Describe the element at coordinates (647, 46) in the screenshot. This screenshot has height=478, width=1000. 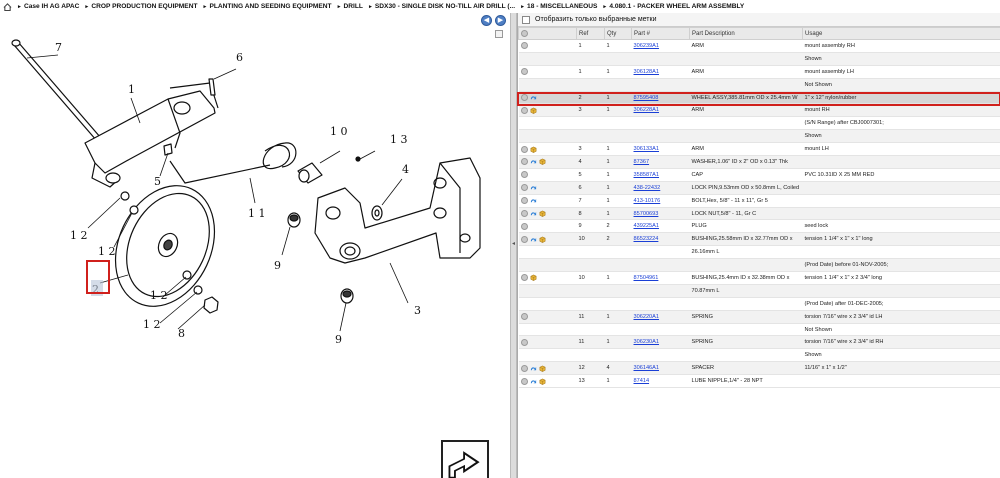
I see `part-number-link: 306239A1` at that location.